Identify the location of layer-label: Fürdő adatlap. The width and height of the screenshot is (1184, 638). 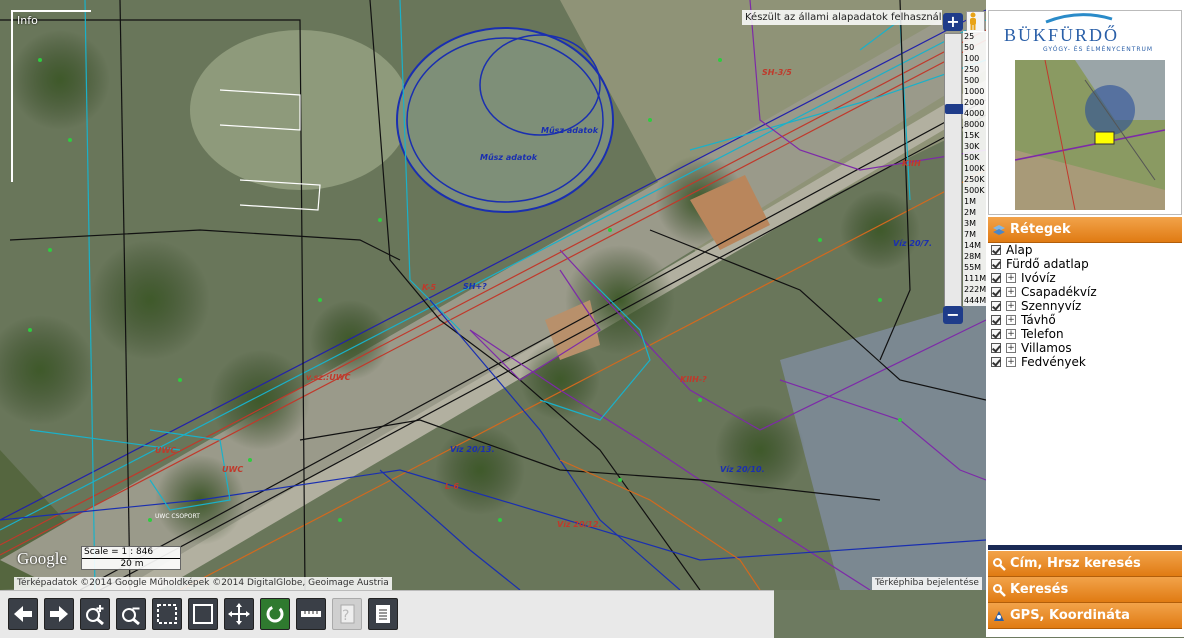
(1047, 264).